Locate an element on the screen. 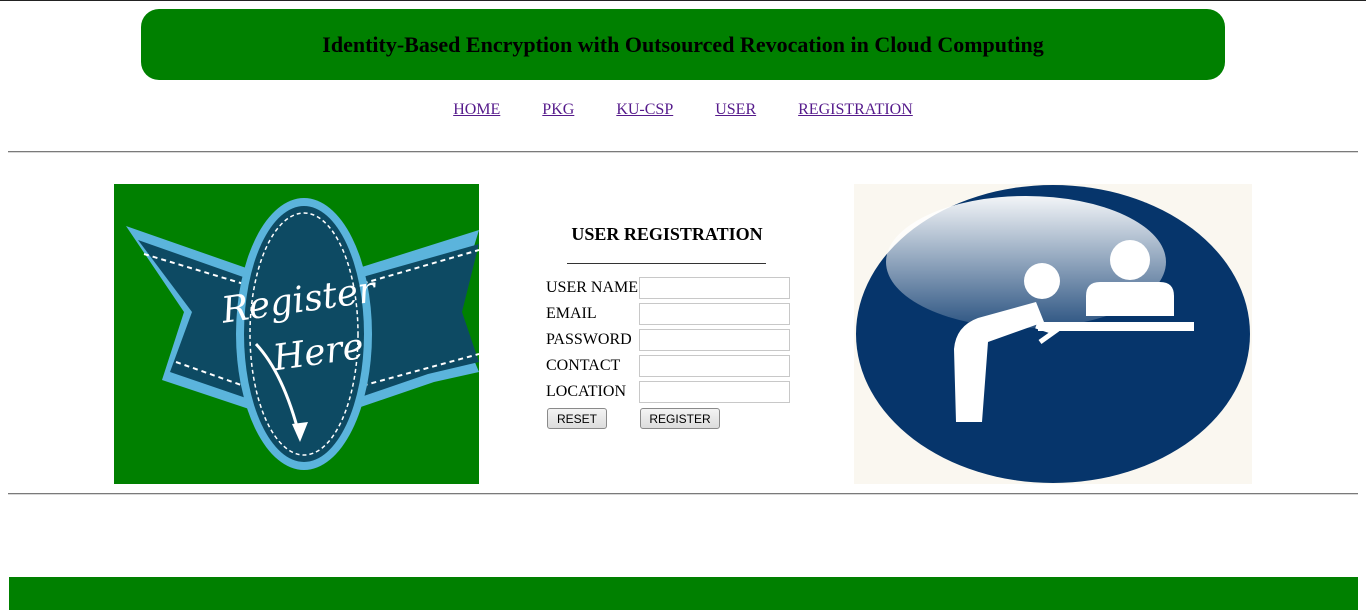 The height and width of the screenshot is (610, 1366). reset-button: RESET is located at coordinates (577, 418).